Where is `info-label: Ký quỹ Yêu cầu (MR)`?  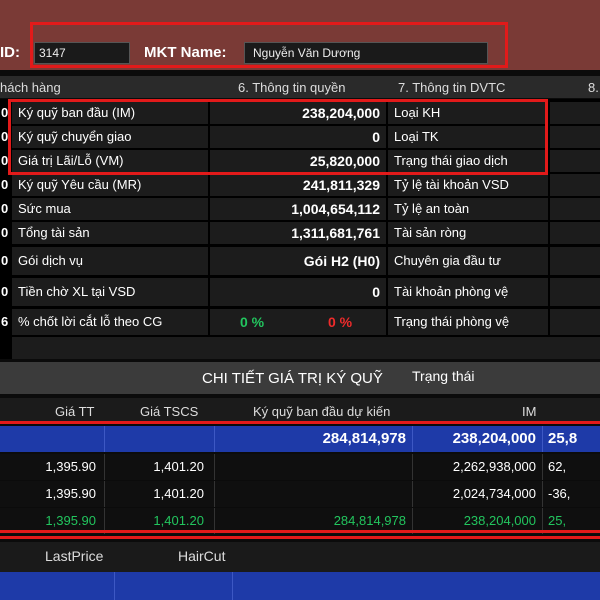 info-label: Ký quỹ Yêu cầu (MR) is located at coordinates (110, 185).